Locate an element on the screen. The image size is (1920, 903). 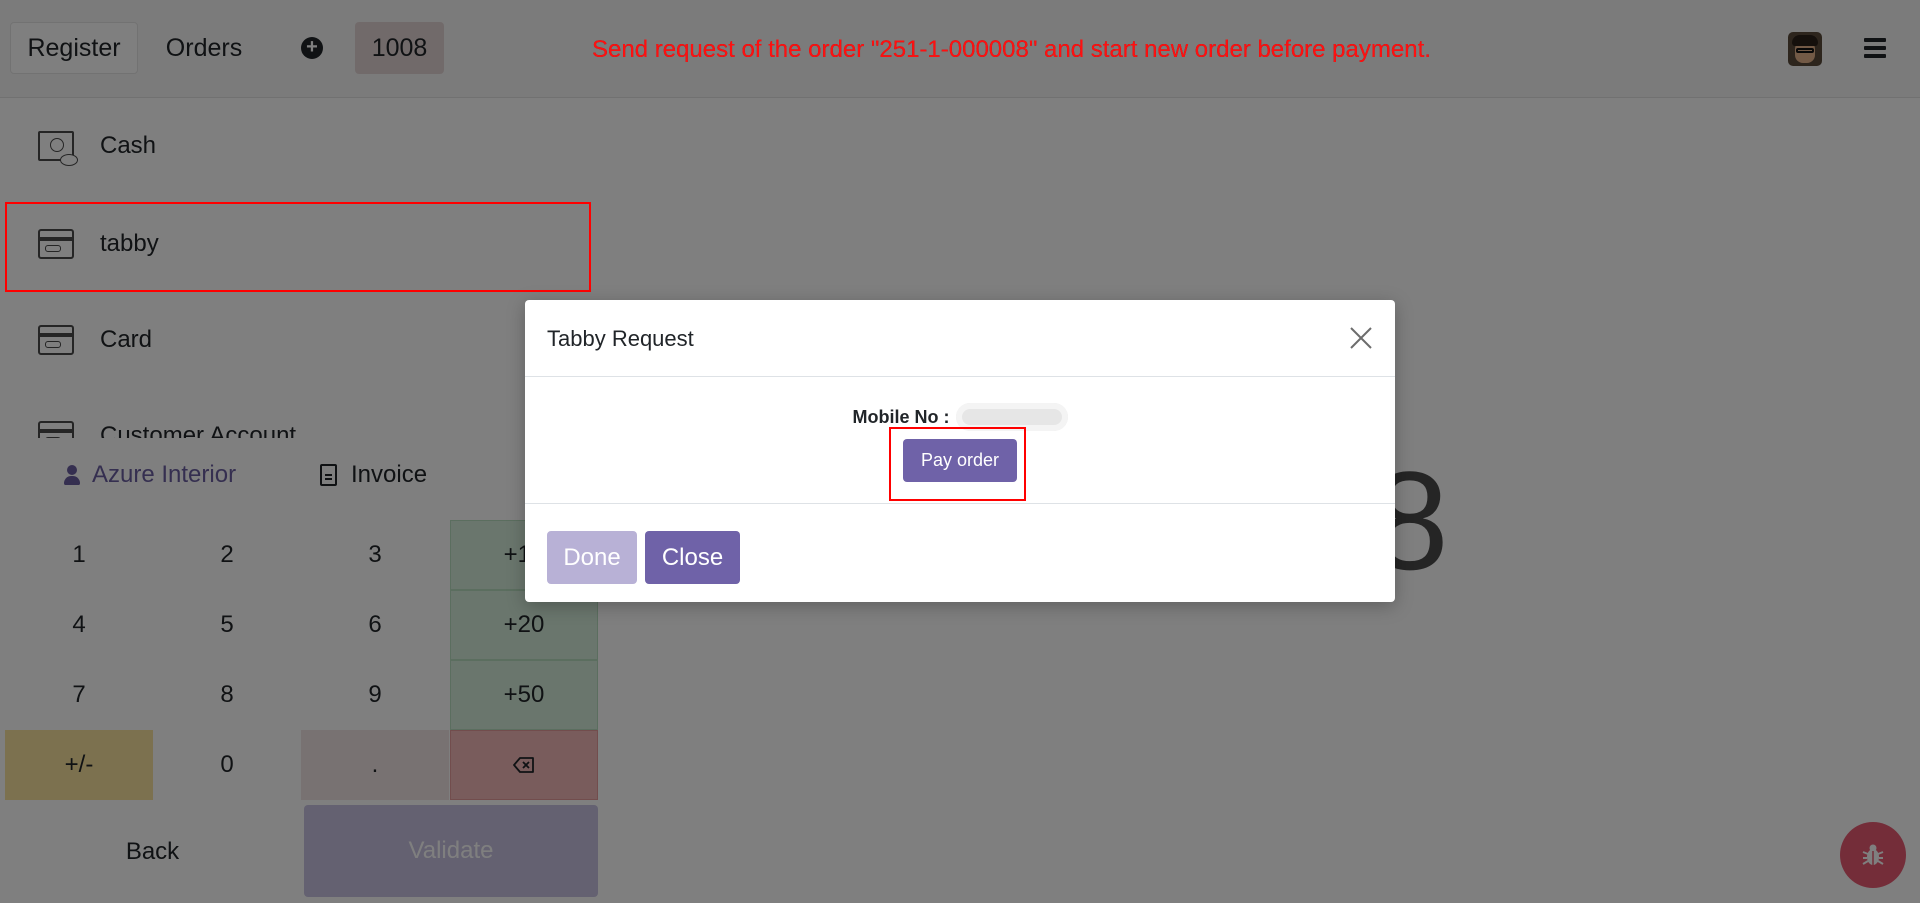
pay-order-highlight-box is located at coordinates (957, 464).